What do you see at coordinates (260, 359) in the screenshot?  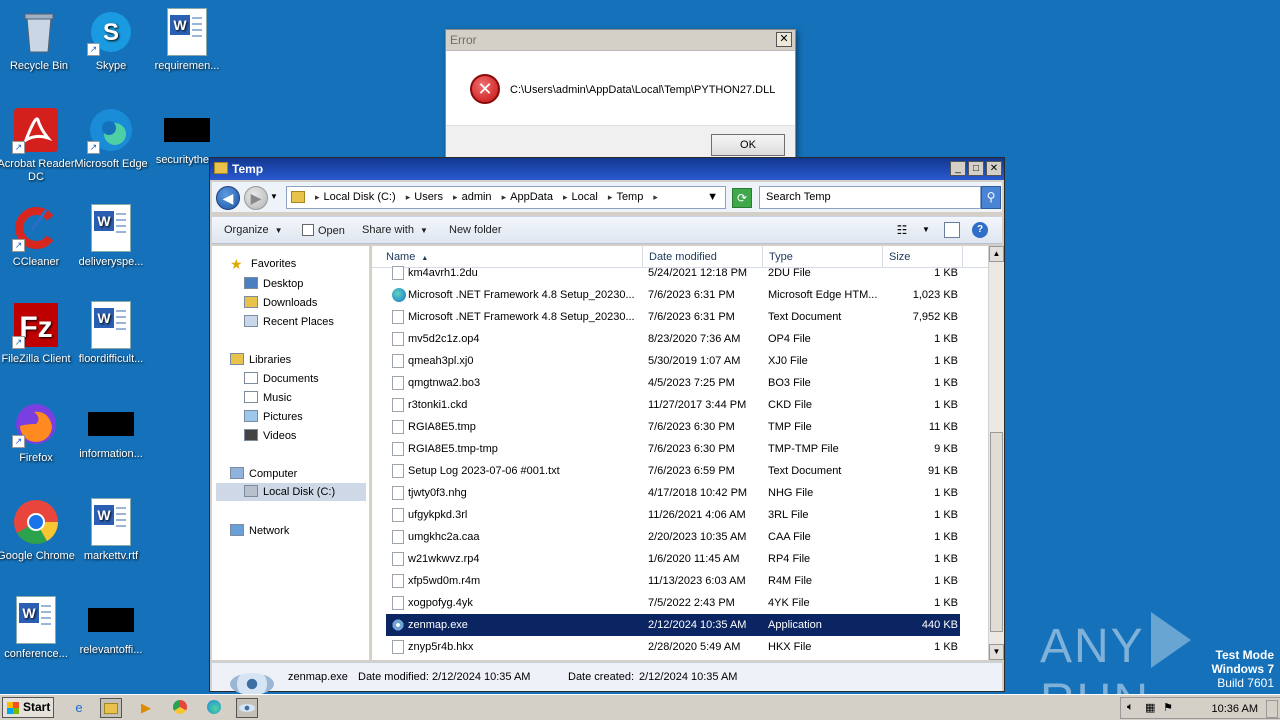 I see `nav-libraries: Libraries` at bounding box center [260, 359].